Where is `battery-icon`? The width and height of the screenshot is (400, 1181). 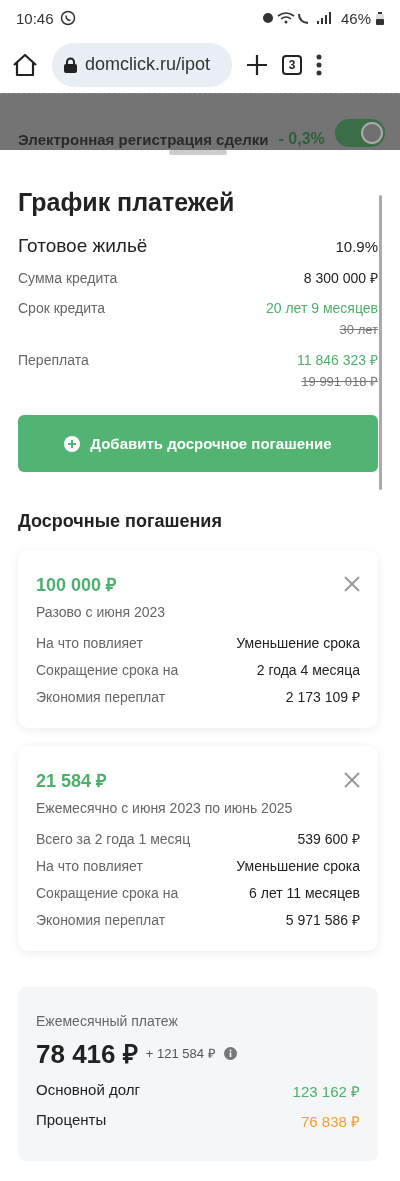
battery-icon is located at coordinates (380, 18).